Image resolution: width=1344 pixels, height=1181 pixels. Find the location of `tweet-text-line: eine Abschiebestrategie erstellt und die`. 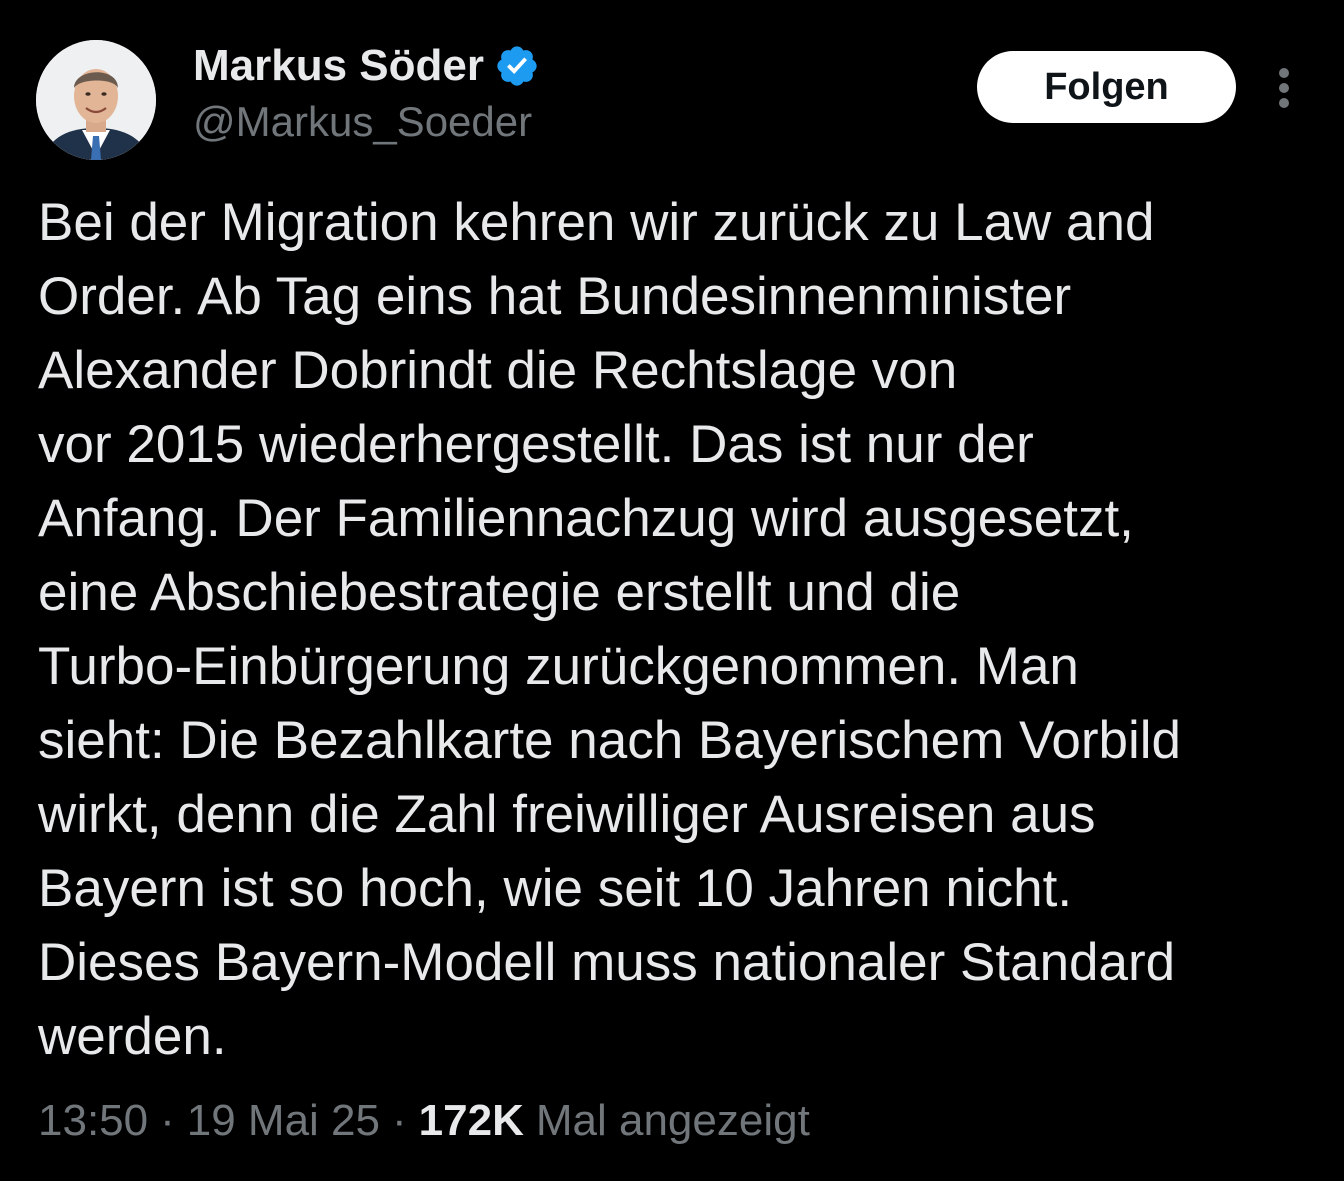

tweet-text-line: eine Abschiebestrategie erstellt und die is located at coordinates (499, 592).